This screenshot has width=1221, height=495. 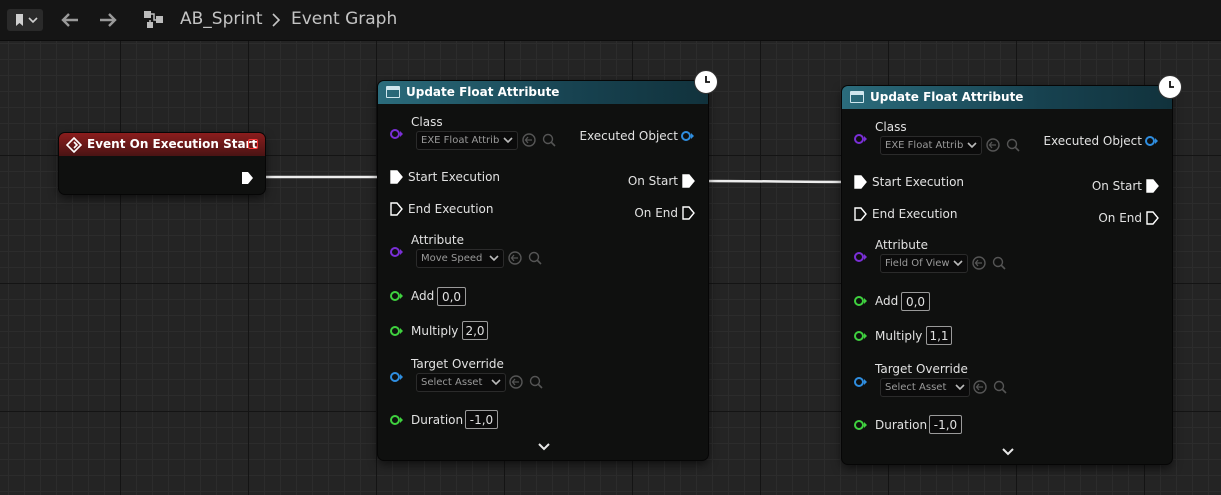 I want to click on graph-toolbar: AB_Sprint Event Graph, so click(x=610, y=20).